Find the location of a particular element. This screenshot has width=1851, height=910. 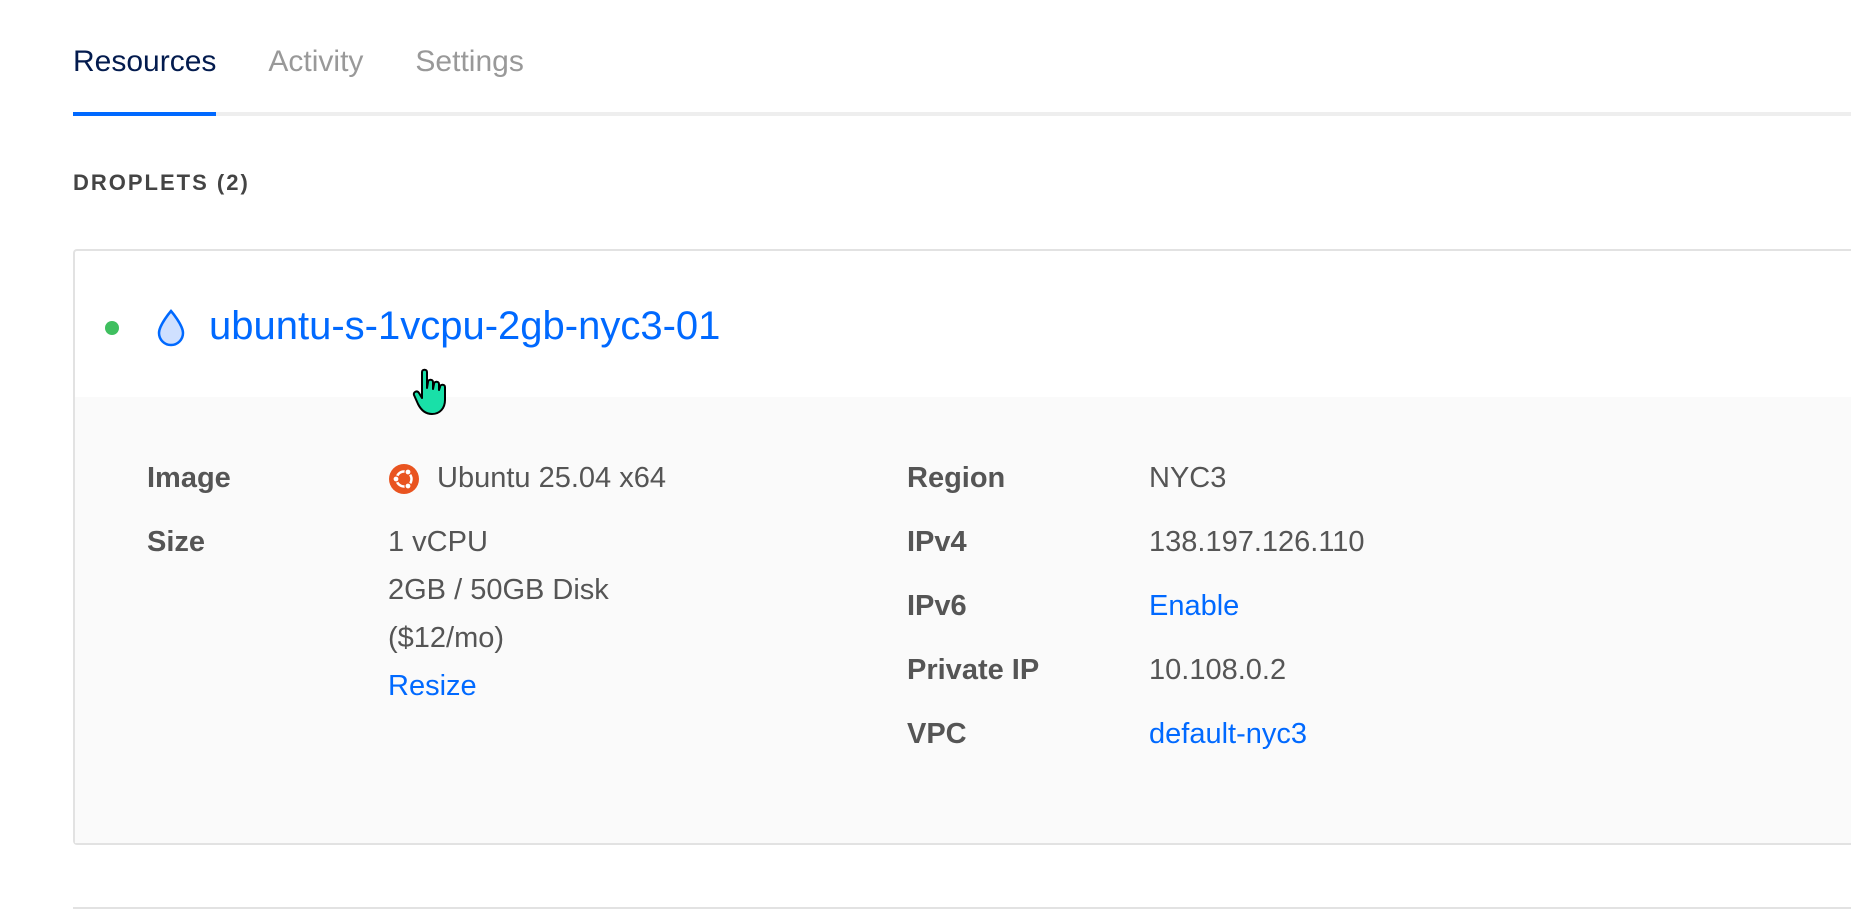

private-ip-label: Private IP is located at coordinates (973, 670).